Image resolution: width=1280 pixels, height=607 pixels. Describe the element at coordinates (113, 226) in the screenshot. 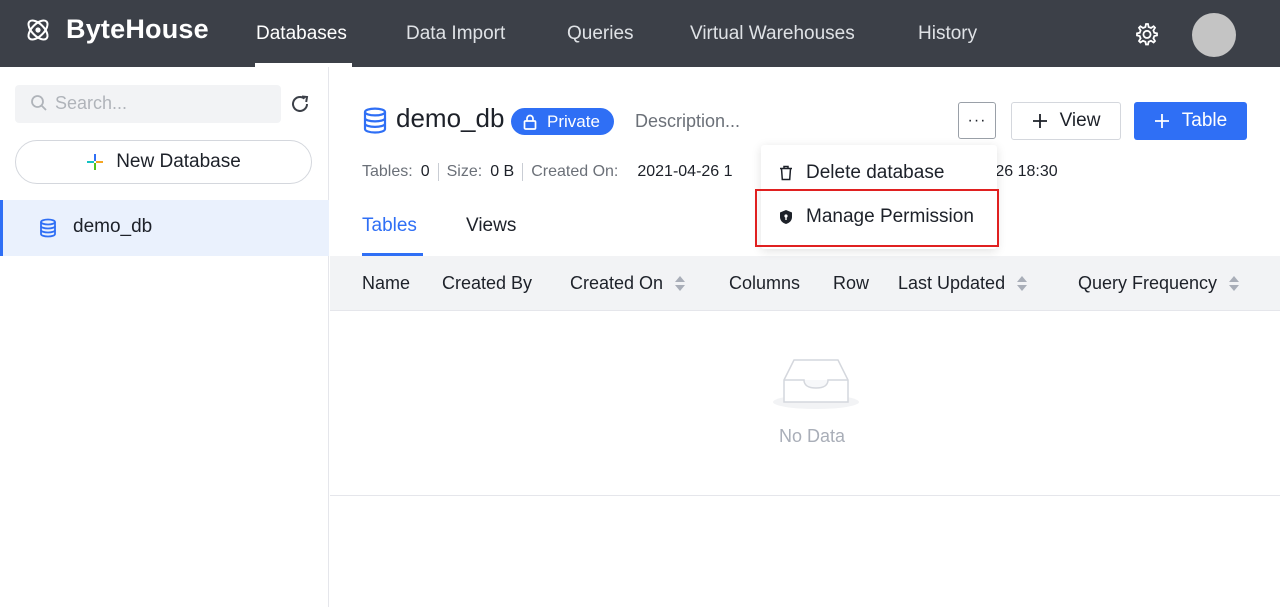

I see `sidebar-item-label: demo_db` at that location.